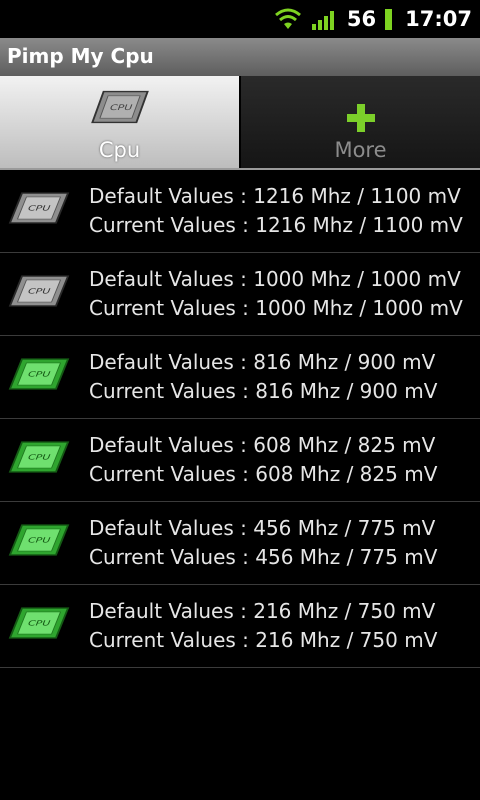 The height and width of the screenshot is (800, 480). I want to click on current-values: Current Values : 816 Mhz / 900 mV, so click(263, 391).